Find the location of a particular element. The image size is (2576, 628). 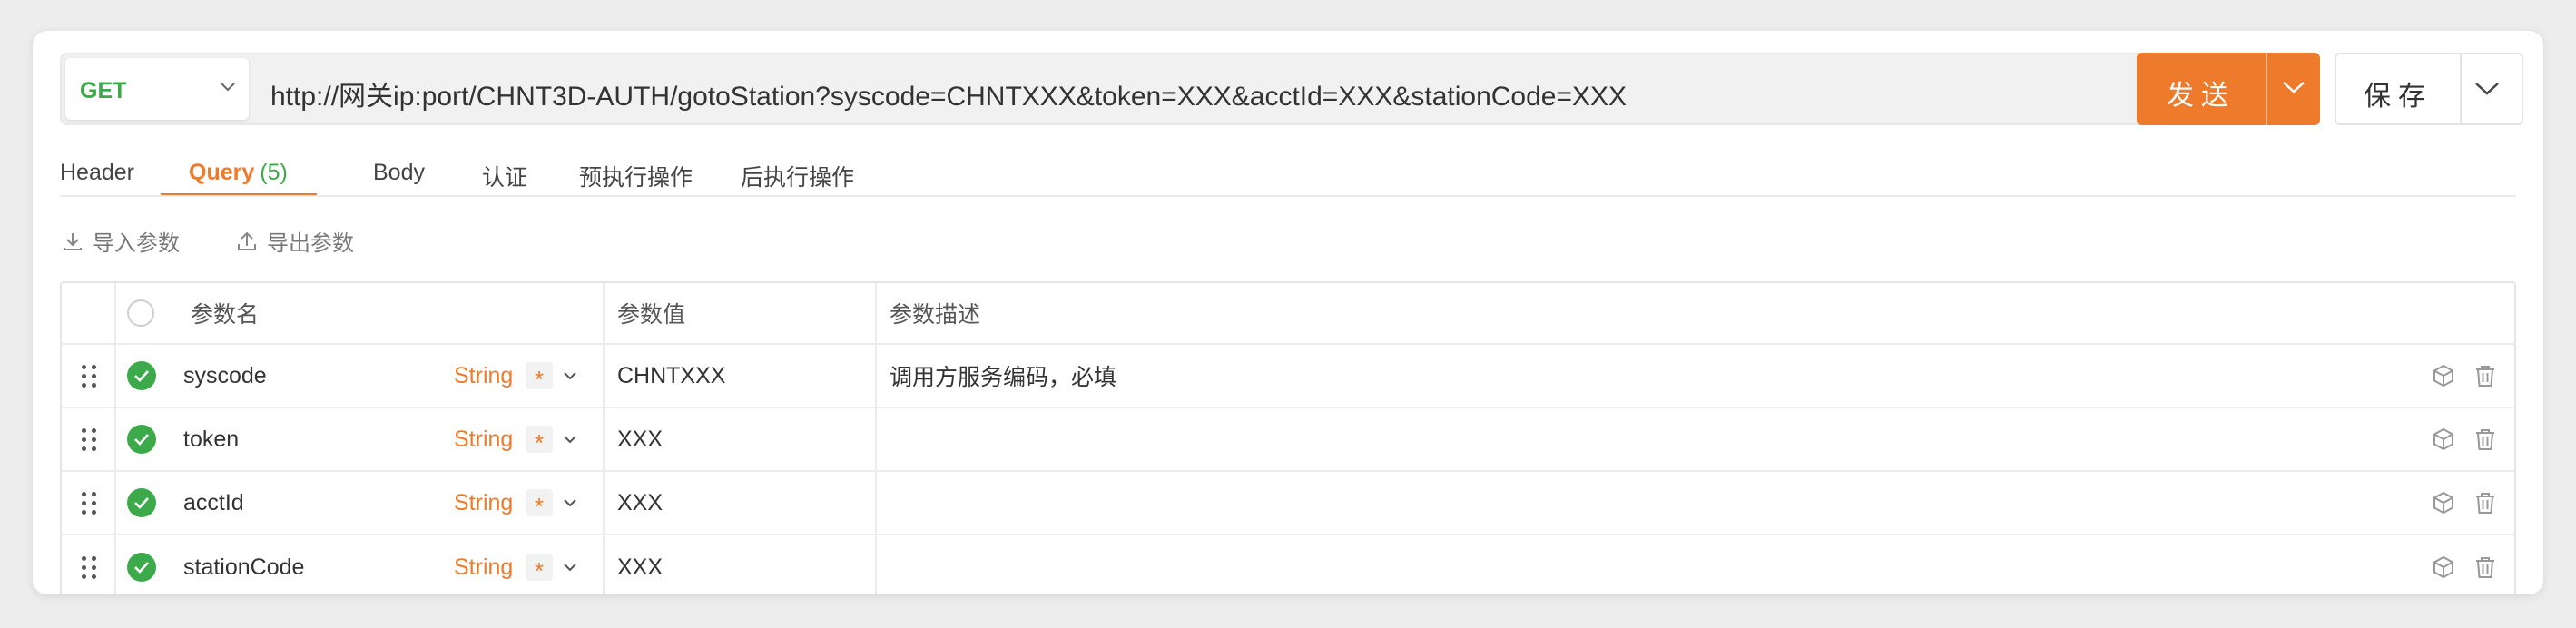

param-description: 调用方服务编码，必填 is located at coordinates (1003, 376).